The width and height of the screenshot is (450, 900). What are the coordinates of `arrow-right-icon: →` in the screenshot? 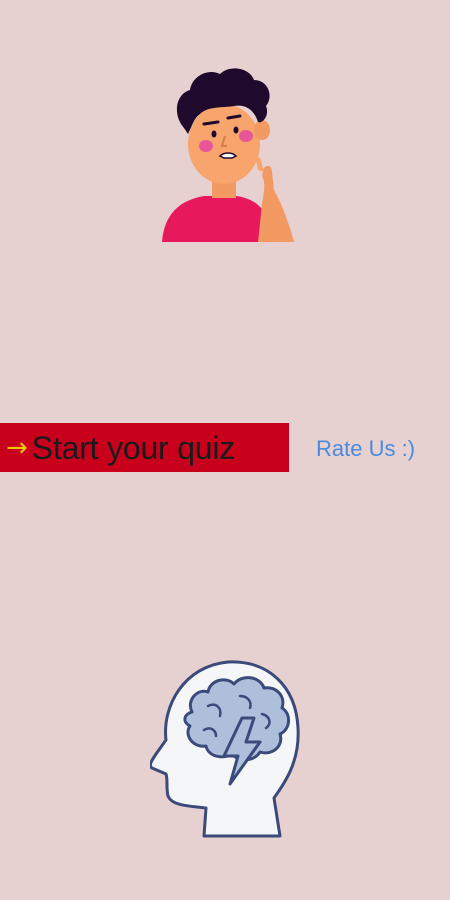 It's located at (17, 447).